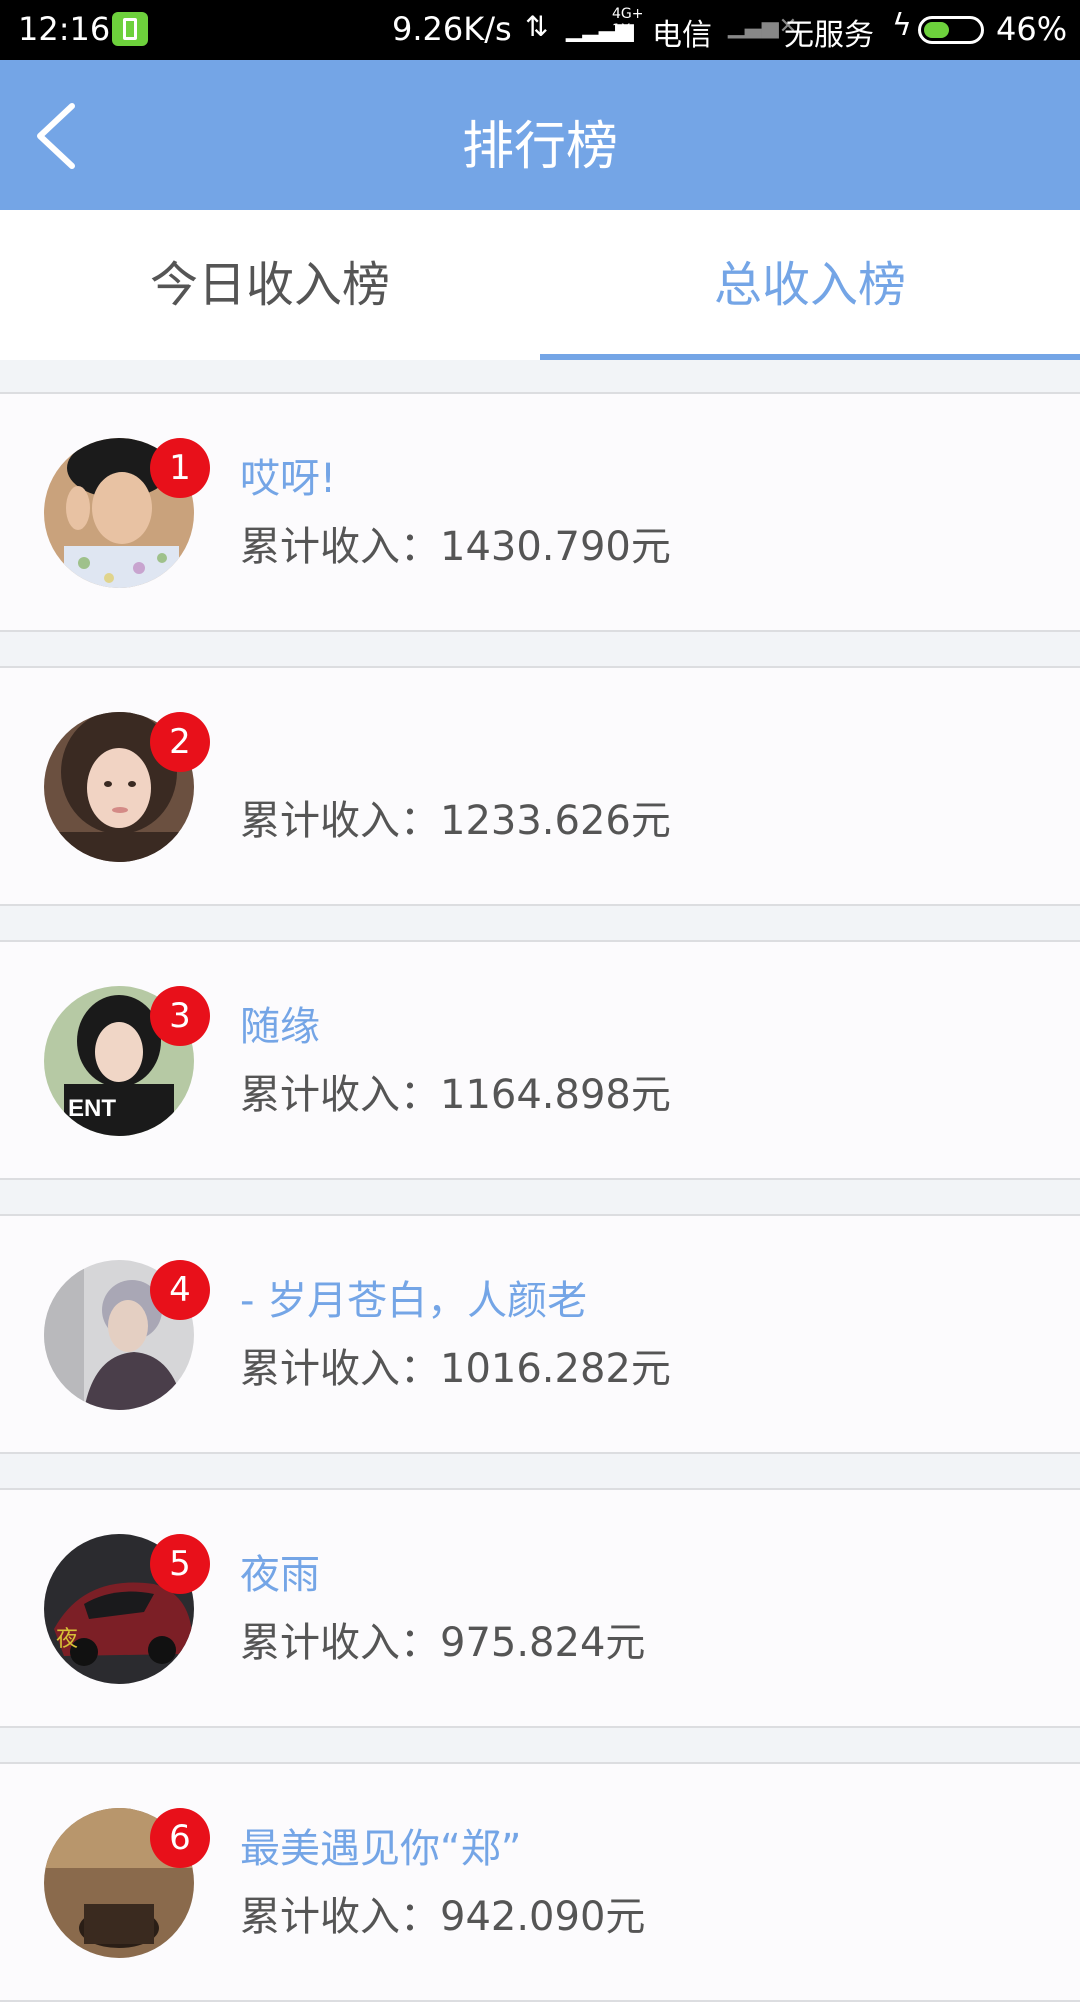 The width and height of the screenshot is (1080, 2002). I want to click on battery-percent: 46%, so click(1032, 29).